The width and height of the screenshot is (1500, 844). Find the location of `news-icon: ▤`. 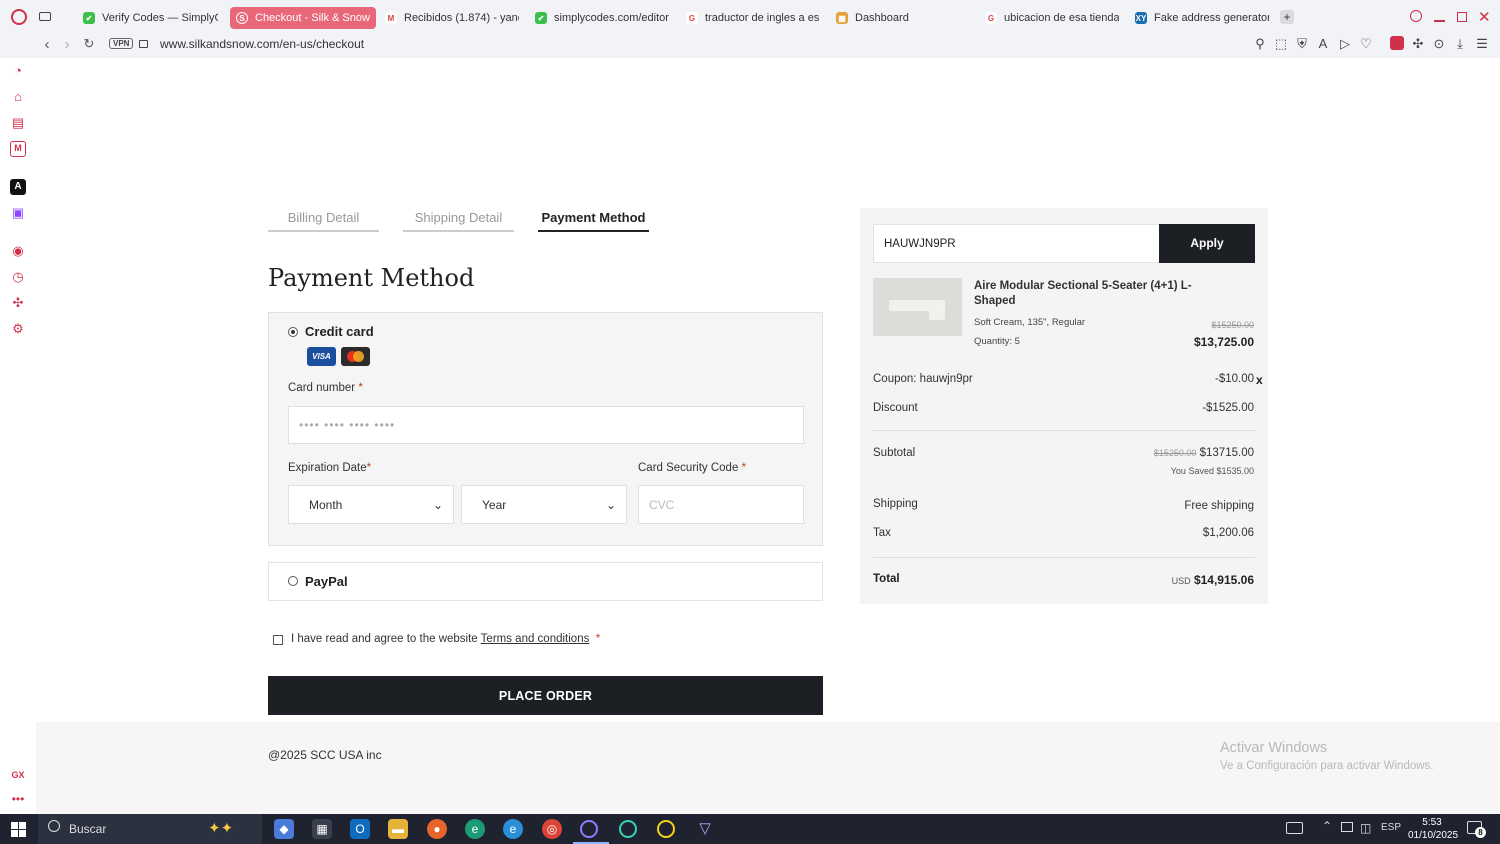

news-icon: ▤ is located at coordinates (18, 123).